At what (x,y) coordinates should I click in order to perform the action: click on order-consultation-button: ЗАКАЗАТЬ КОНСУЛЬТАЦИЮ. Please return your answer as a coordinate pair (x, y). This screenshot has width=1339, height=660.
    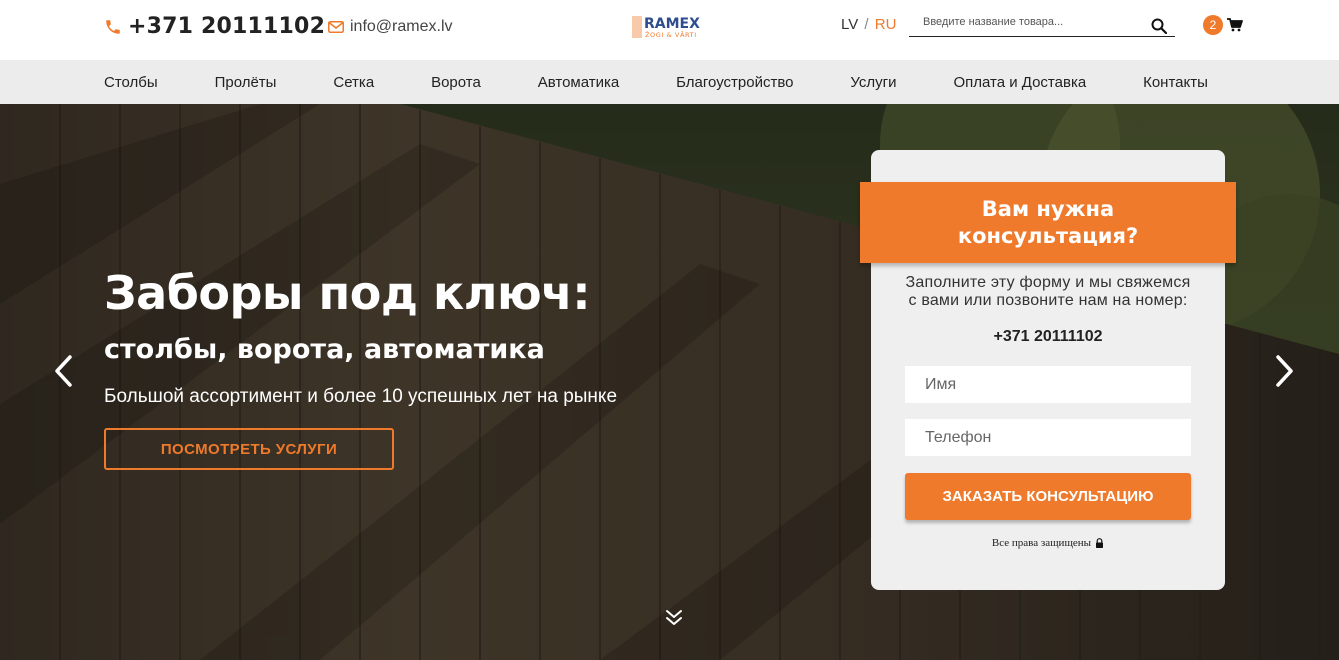
    Looking at the image, I should click on (1048, 496).